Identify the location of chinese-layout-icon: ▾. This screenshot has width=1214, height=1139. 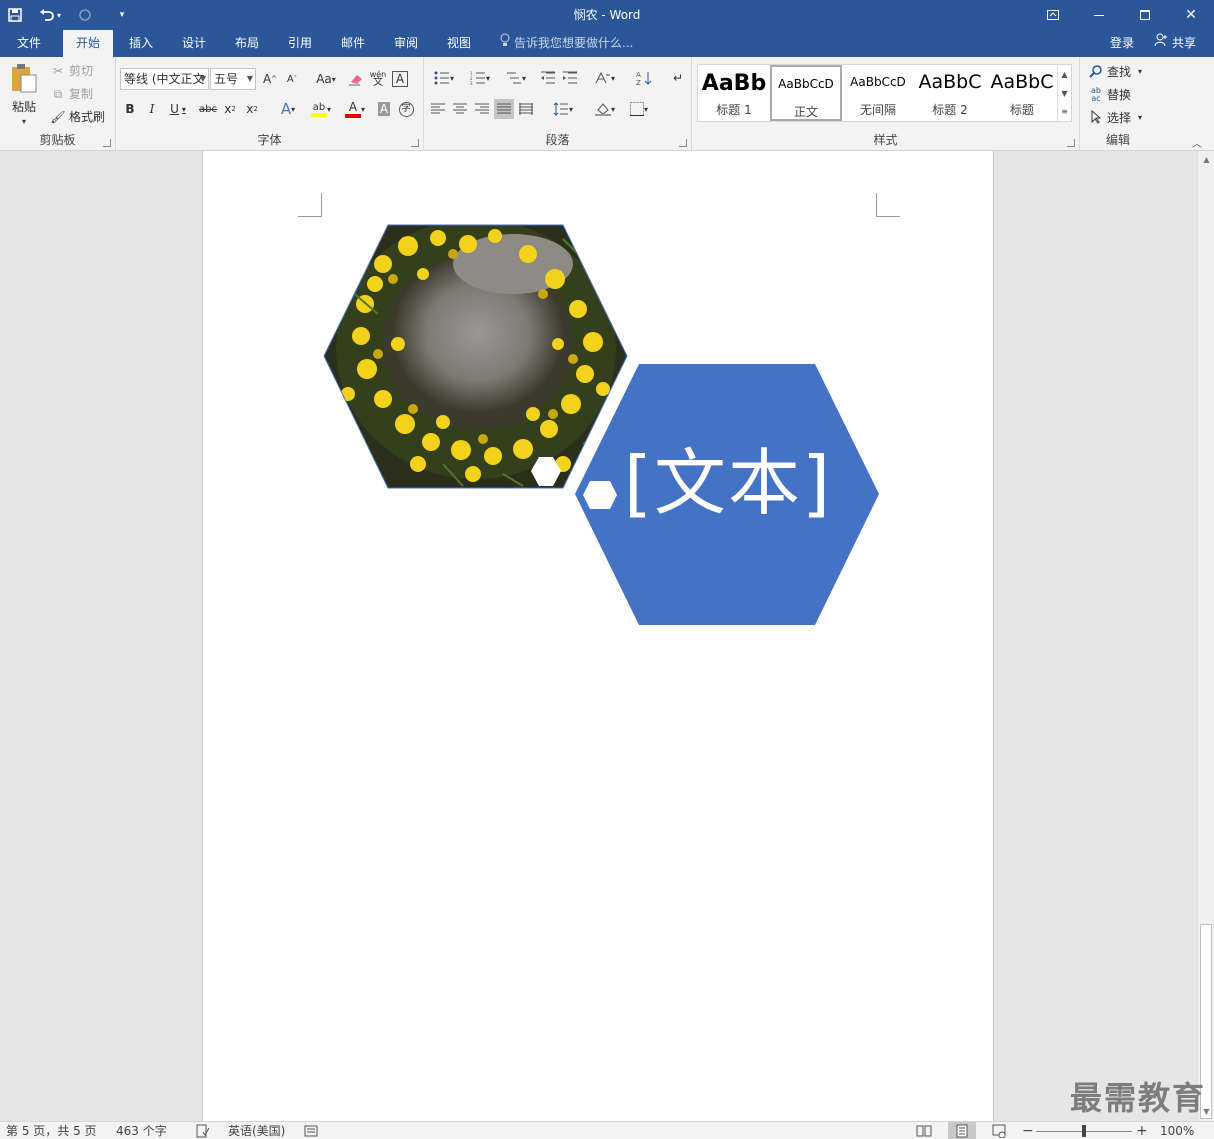
(605, 78).